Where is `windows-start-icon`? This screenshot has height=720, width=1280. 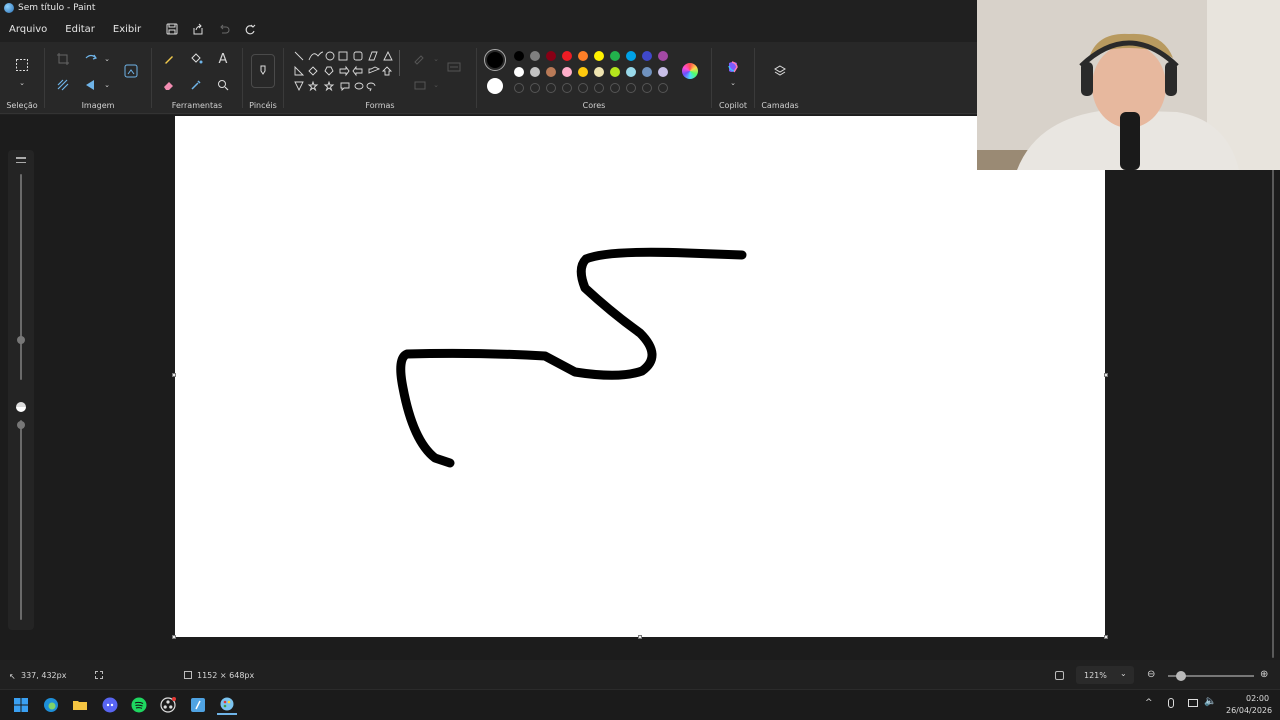 windows-start-icon is located at coordinates (21, 705).